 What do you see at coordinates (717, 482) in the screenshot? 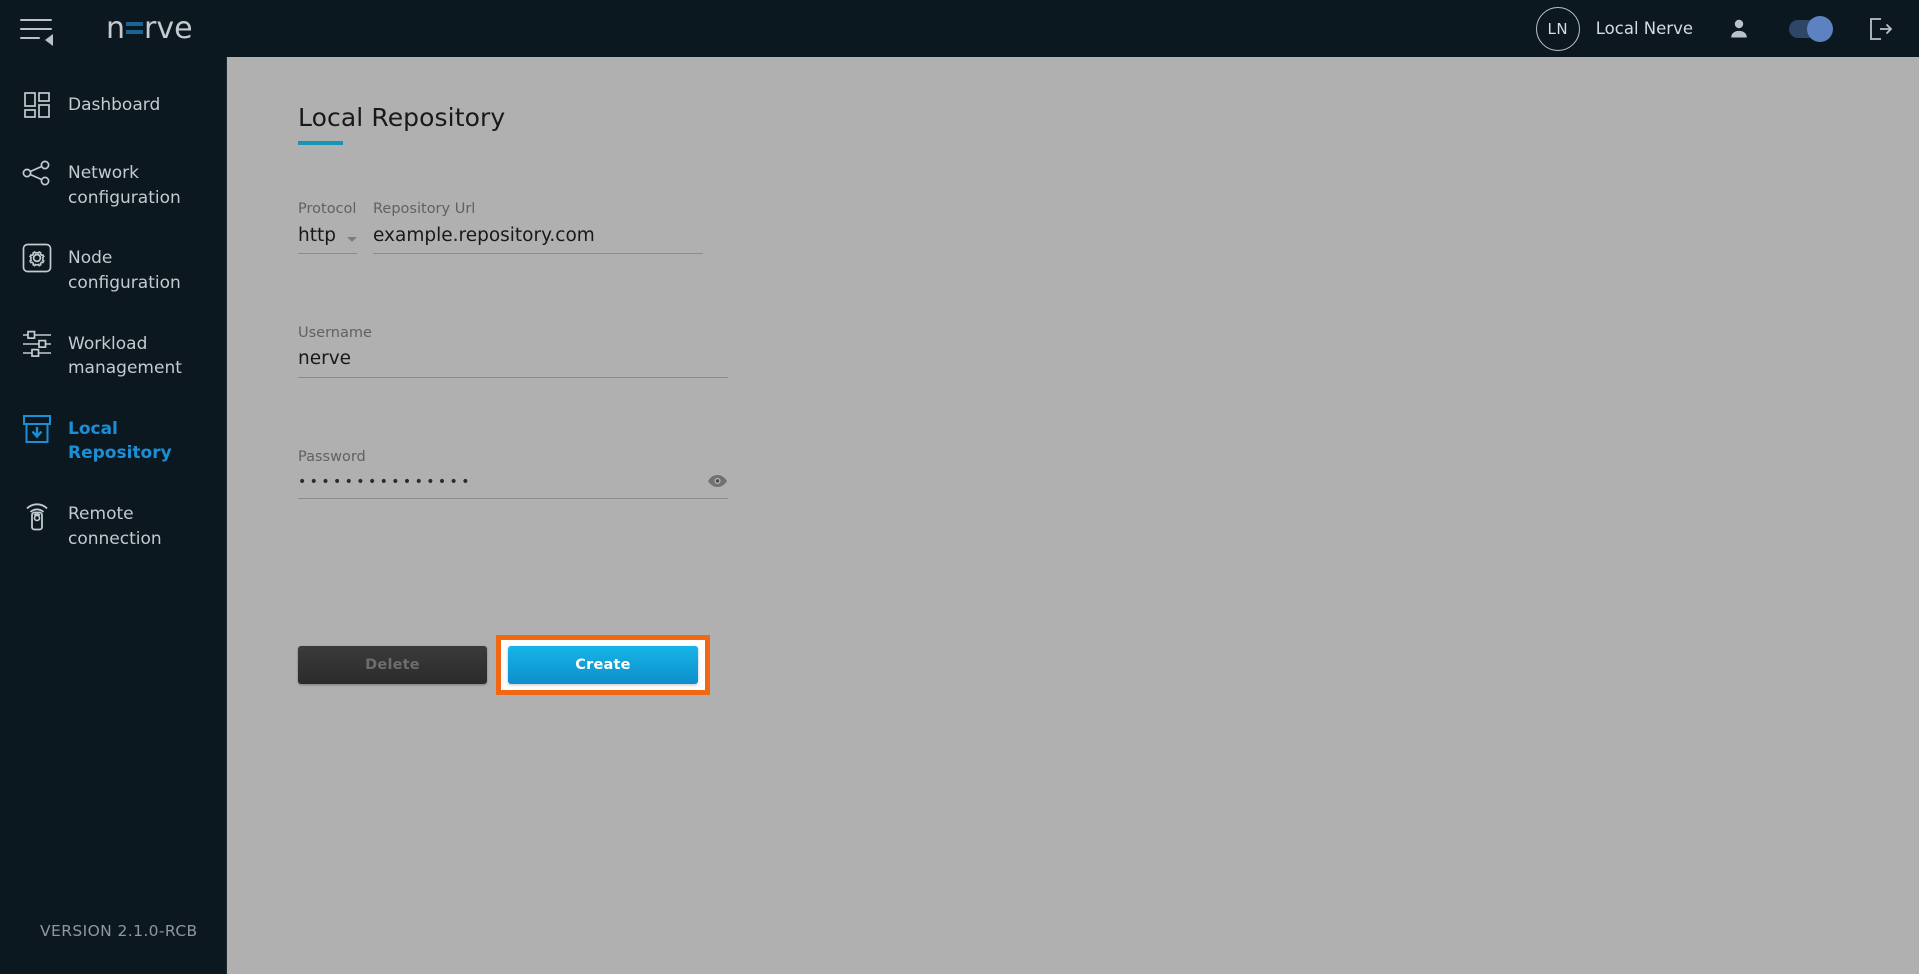
I see `eye-icon` at bounding box center [717, 482].